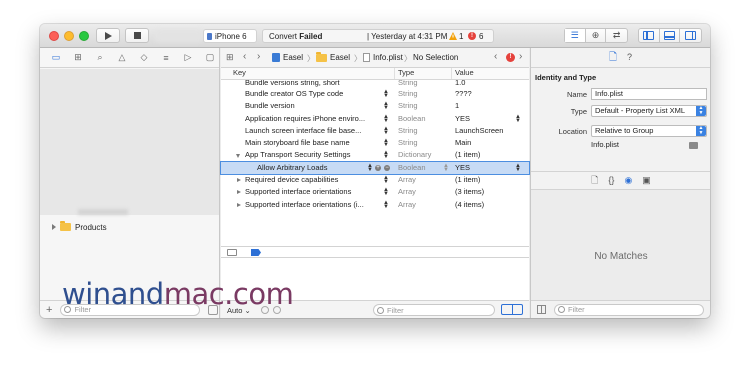 The width and height of the screenshot is (750, 374). I want to click on assistant-editor-button: ⊕, so click(596, 35).